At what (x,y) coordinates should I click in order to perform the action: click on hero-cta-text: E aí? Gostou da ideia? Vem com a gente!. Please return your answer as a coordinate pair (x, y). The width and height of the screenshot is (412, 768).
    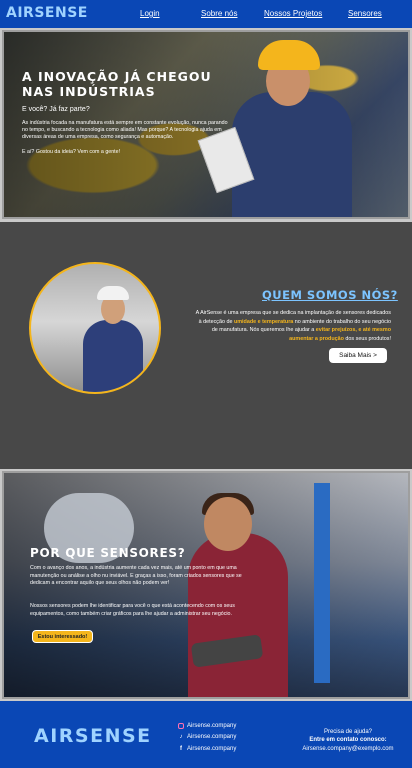
    Looking at the image, I should click on (71, 152).